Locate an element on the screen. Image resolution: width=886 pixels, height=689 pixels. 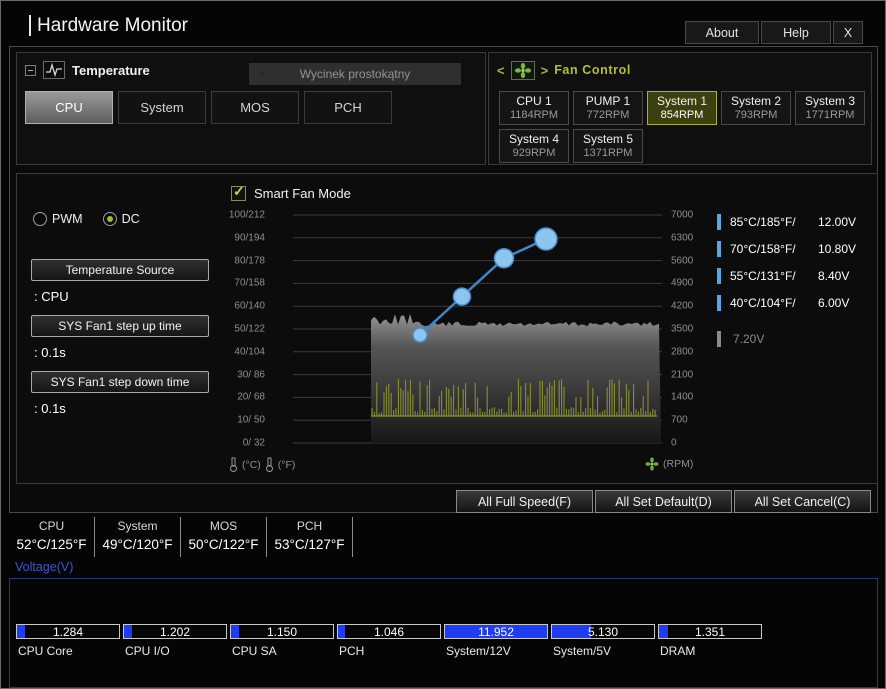
voltage-cell-cpu-io: 1.202 CPU I/O is located at coordinates (175, 641).